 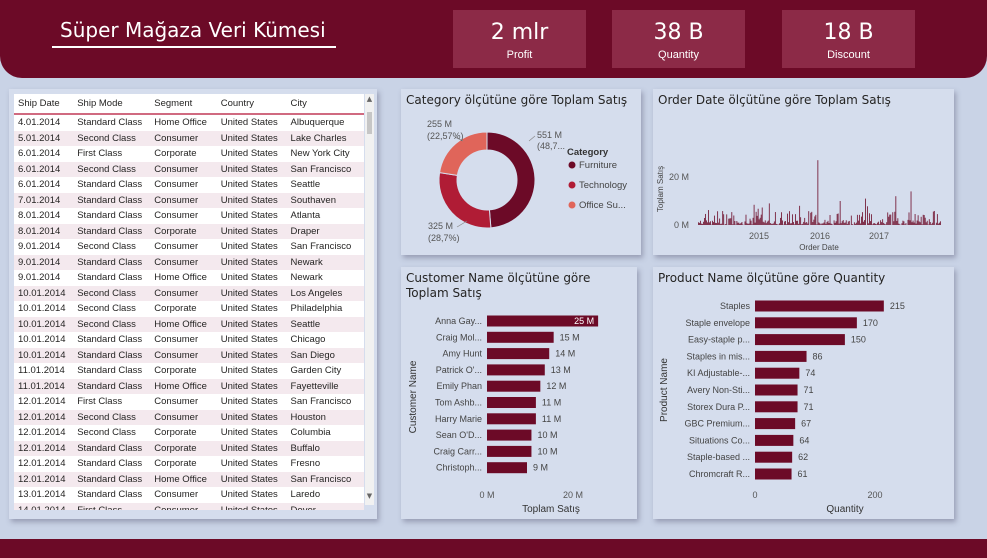 I want to click on kpi-card-profit: 2 mlr Profit, so click(x=519, y=39).